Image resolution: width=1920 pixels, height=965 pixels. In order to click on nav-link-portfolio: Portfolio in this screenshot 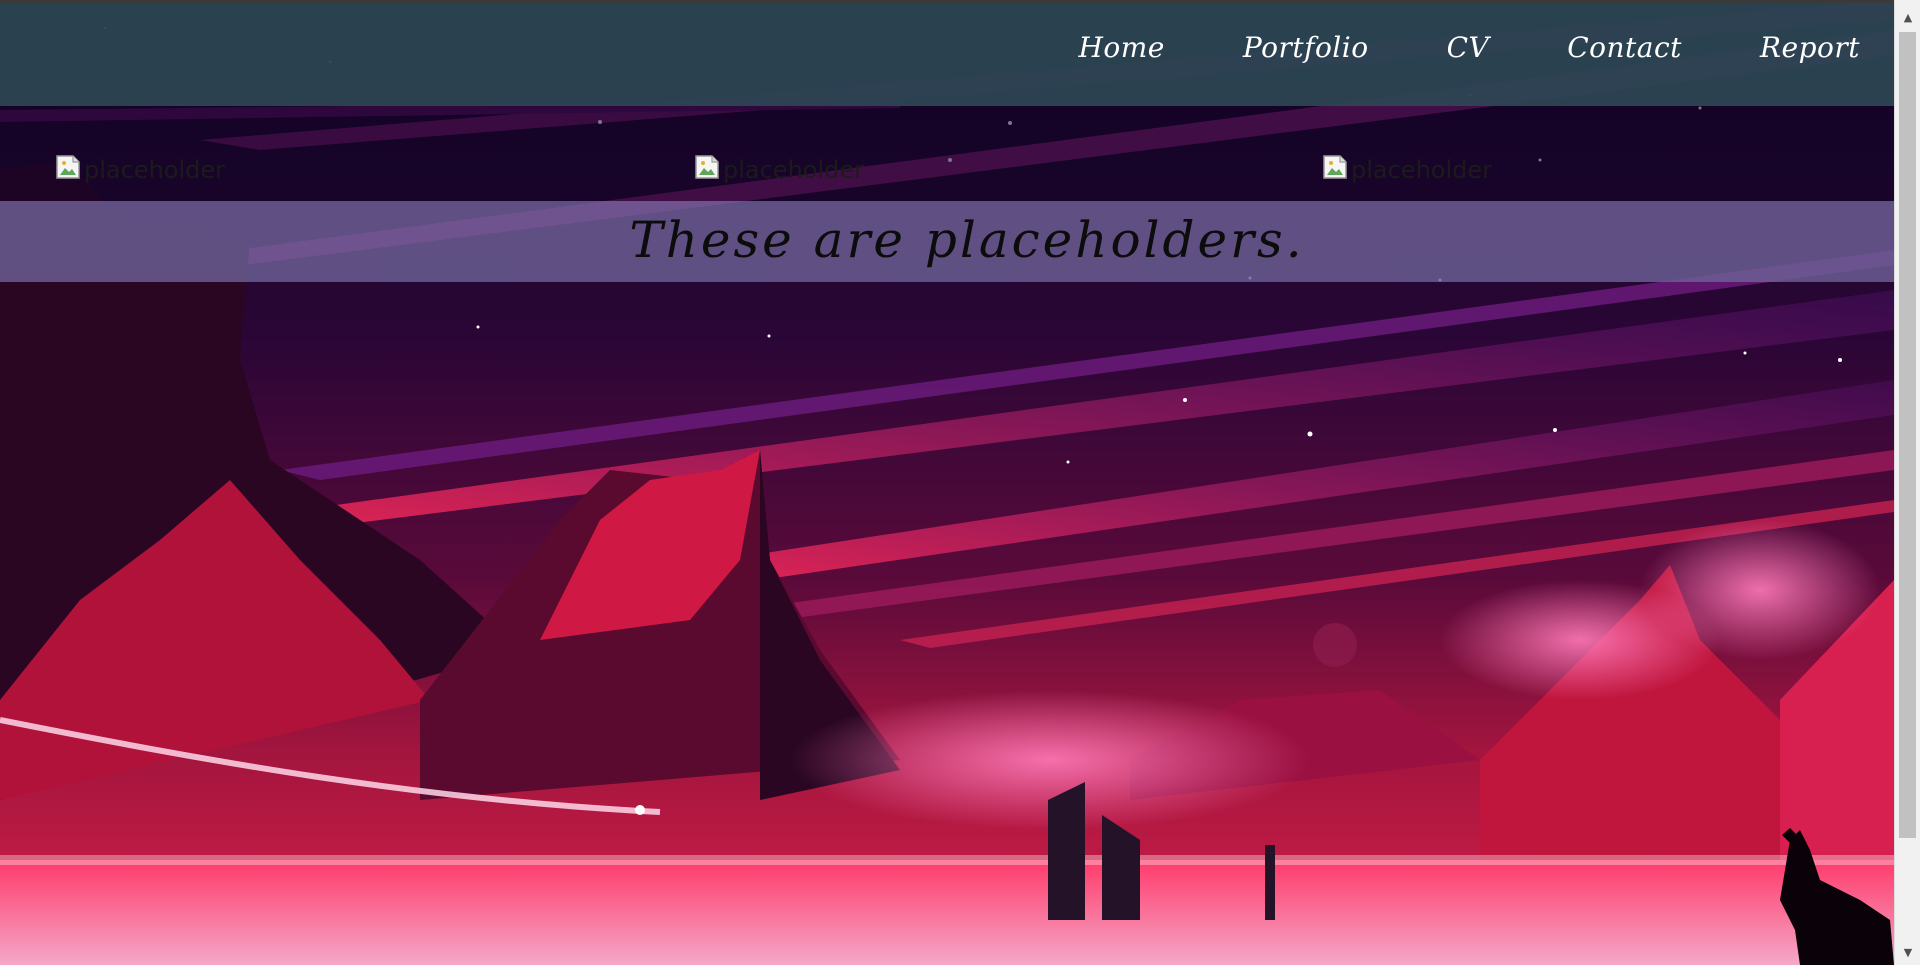, I will do `click(1306, 47)`.